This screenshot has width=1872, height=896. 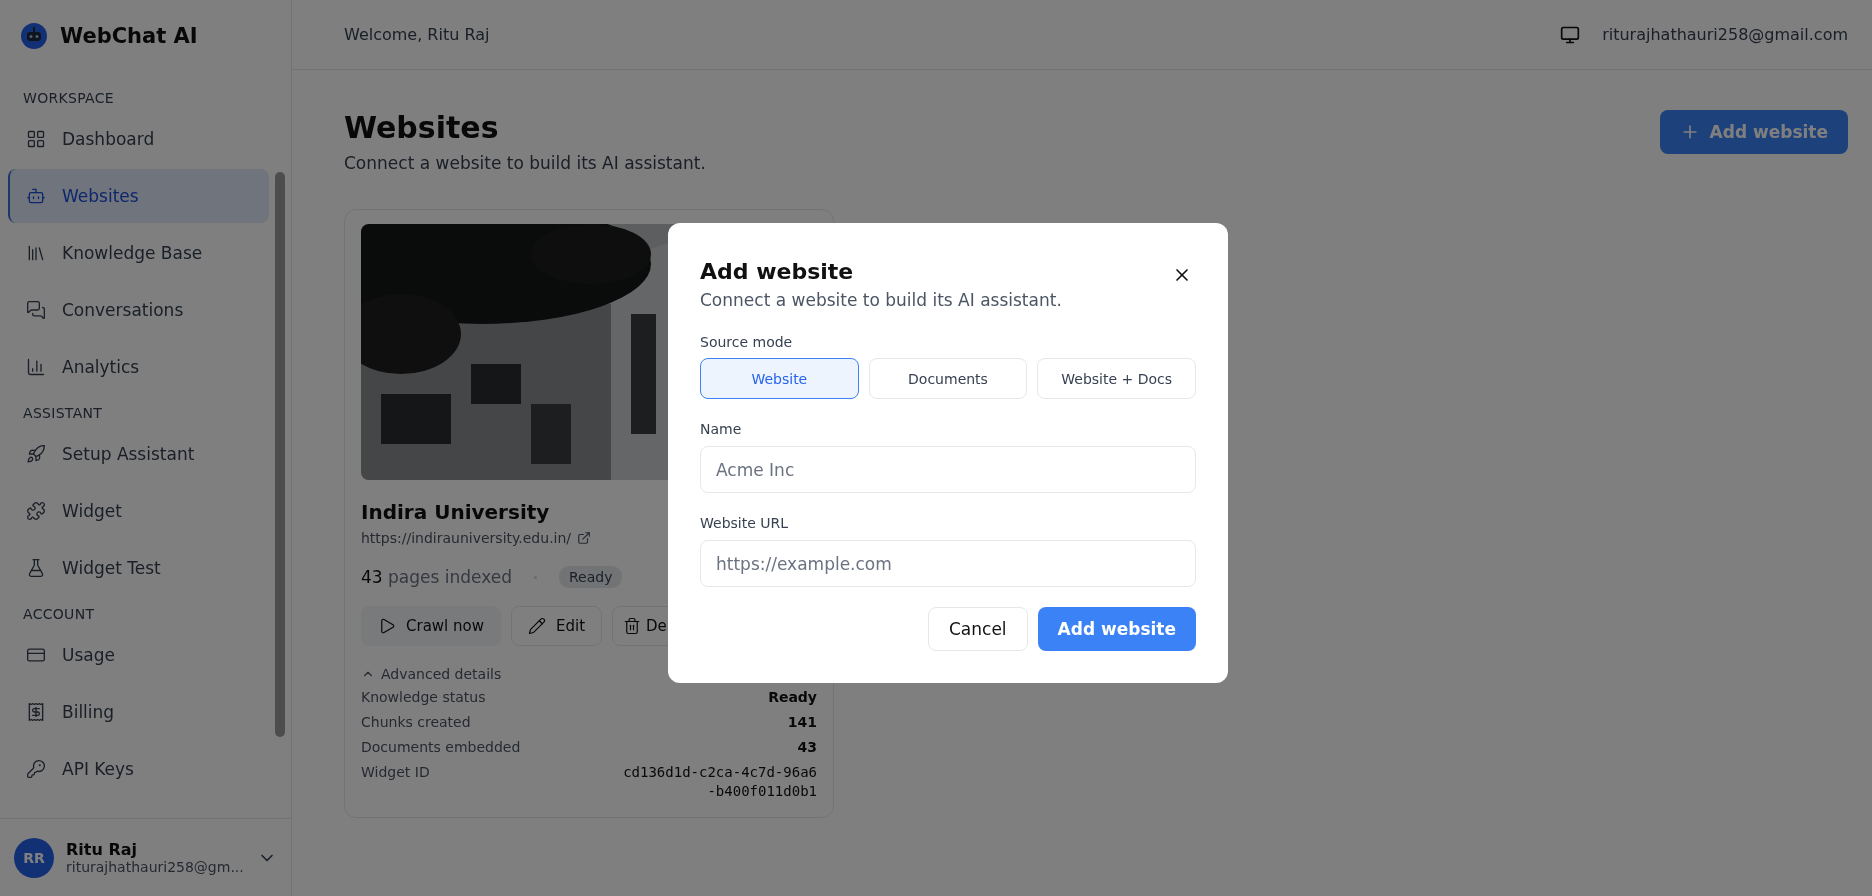 What do you see at coordinates (36, 367) in the screenshot?
I see `bar-chart-icon` at bounding box center [36, 367].